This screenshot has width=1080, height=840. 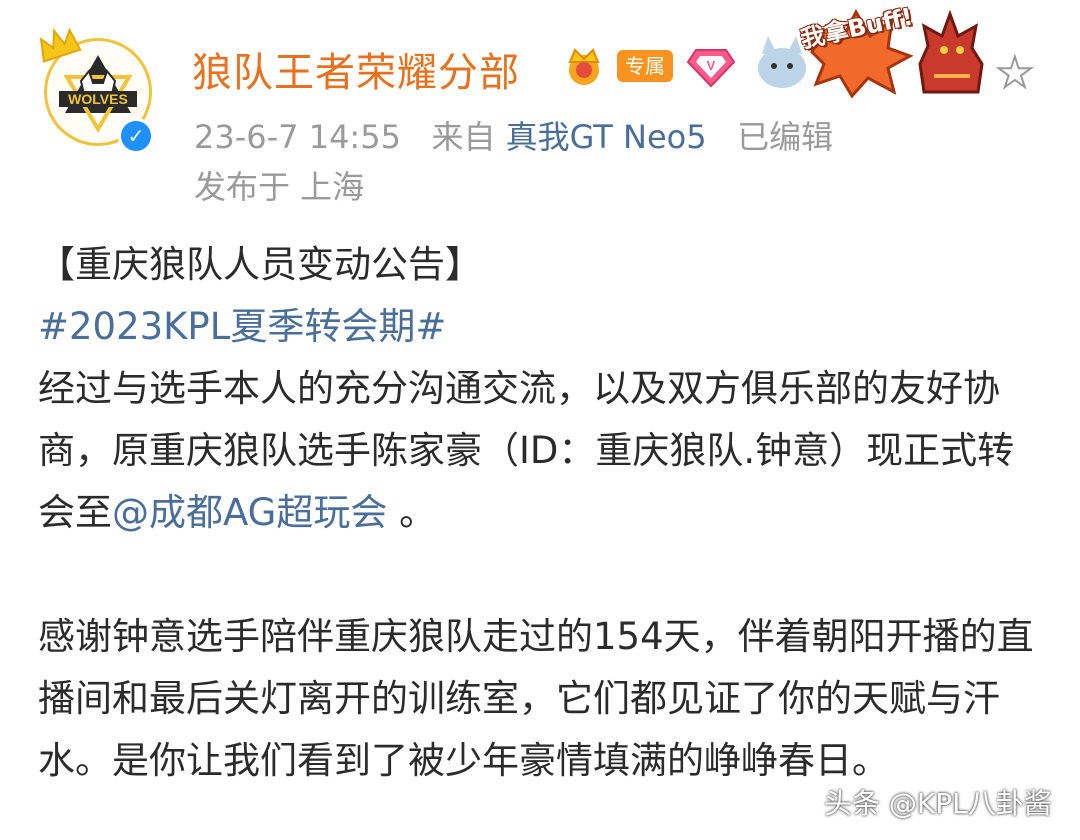 I want to click on diamond-vip-icon: V, so click(x=711, y=67).